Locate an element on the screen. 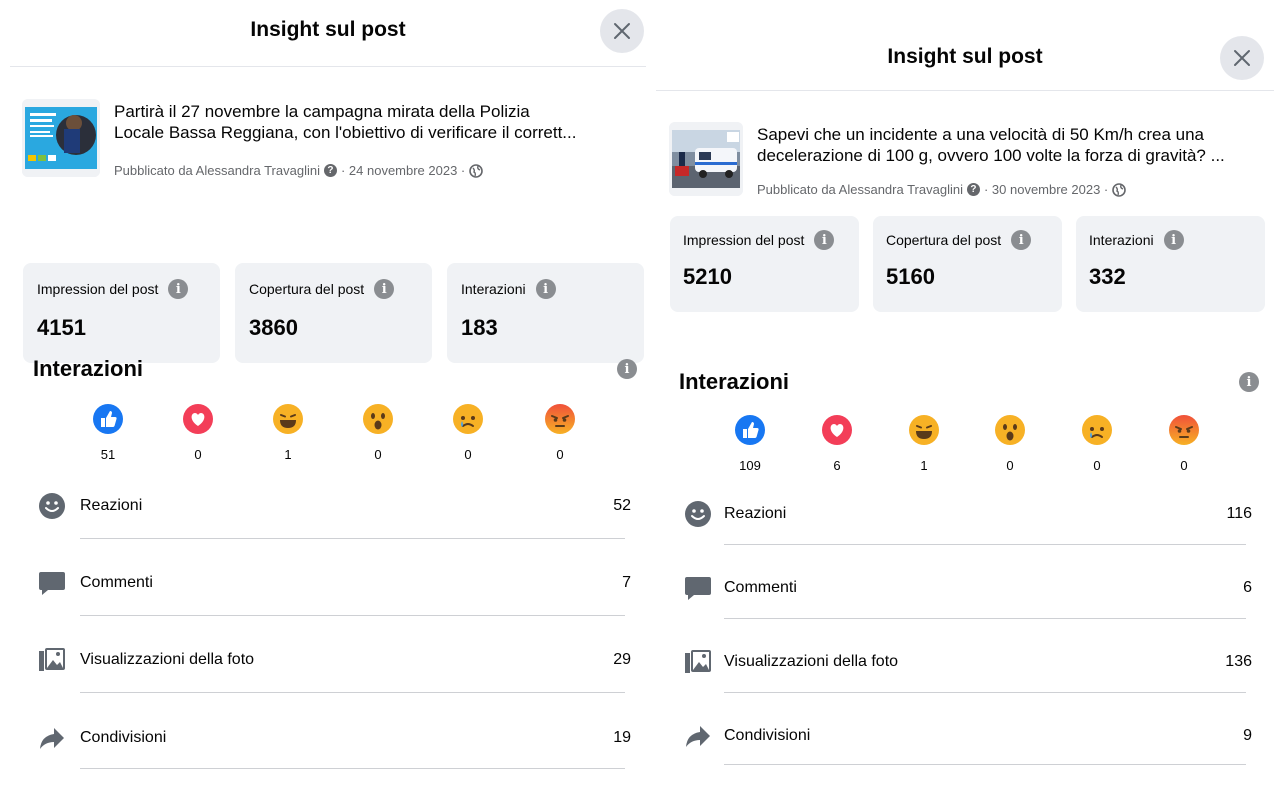 Image resolution: width=1274 pixels, height=795 pixels. row-value: 19 is located at coordinates (622, 737).